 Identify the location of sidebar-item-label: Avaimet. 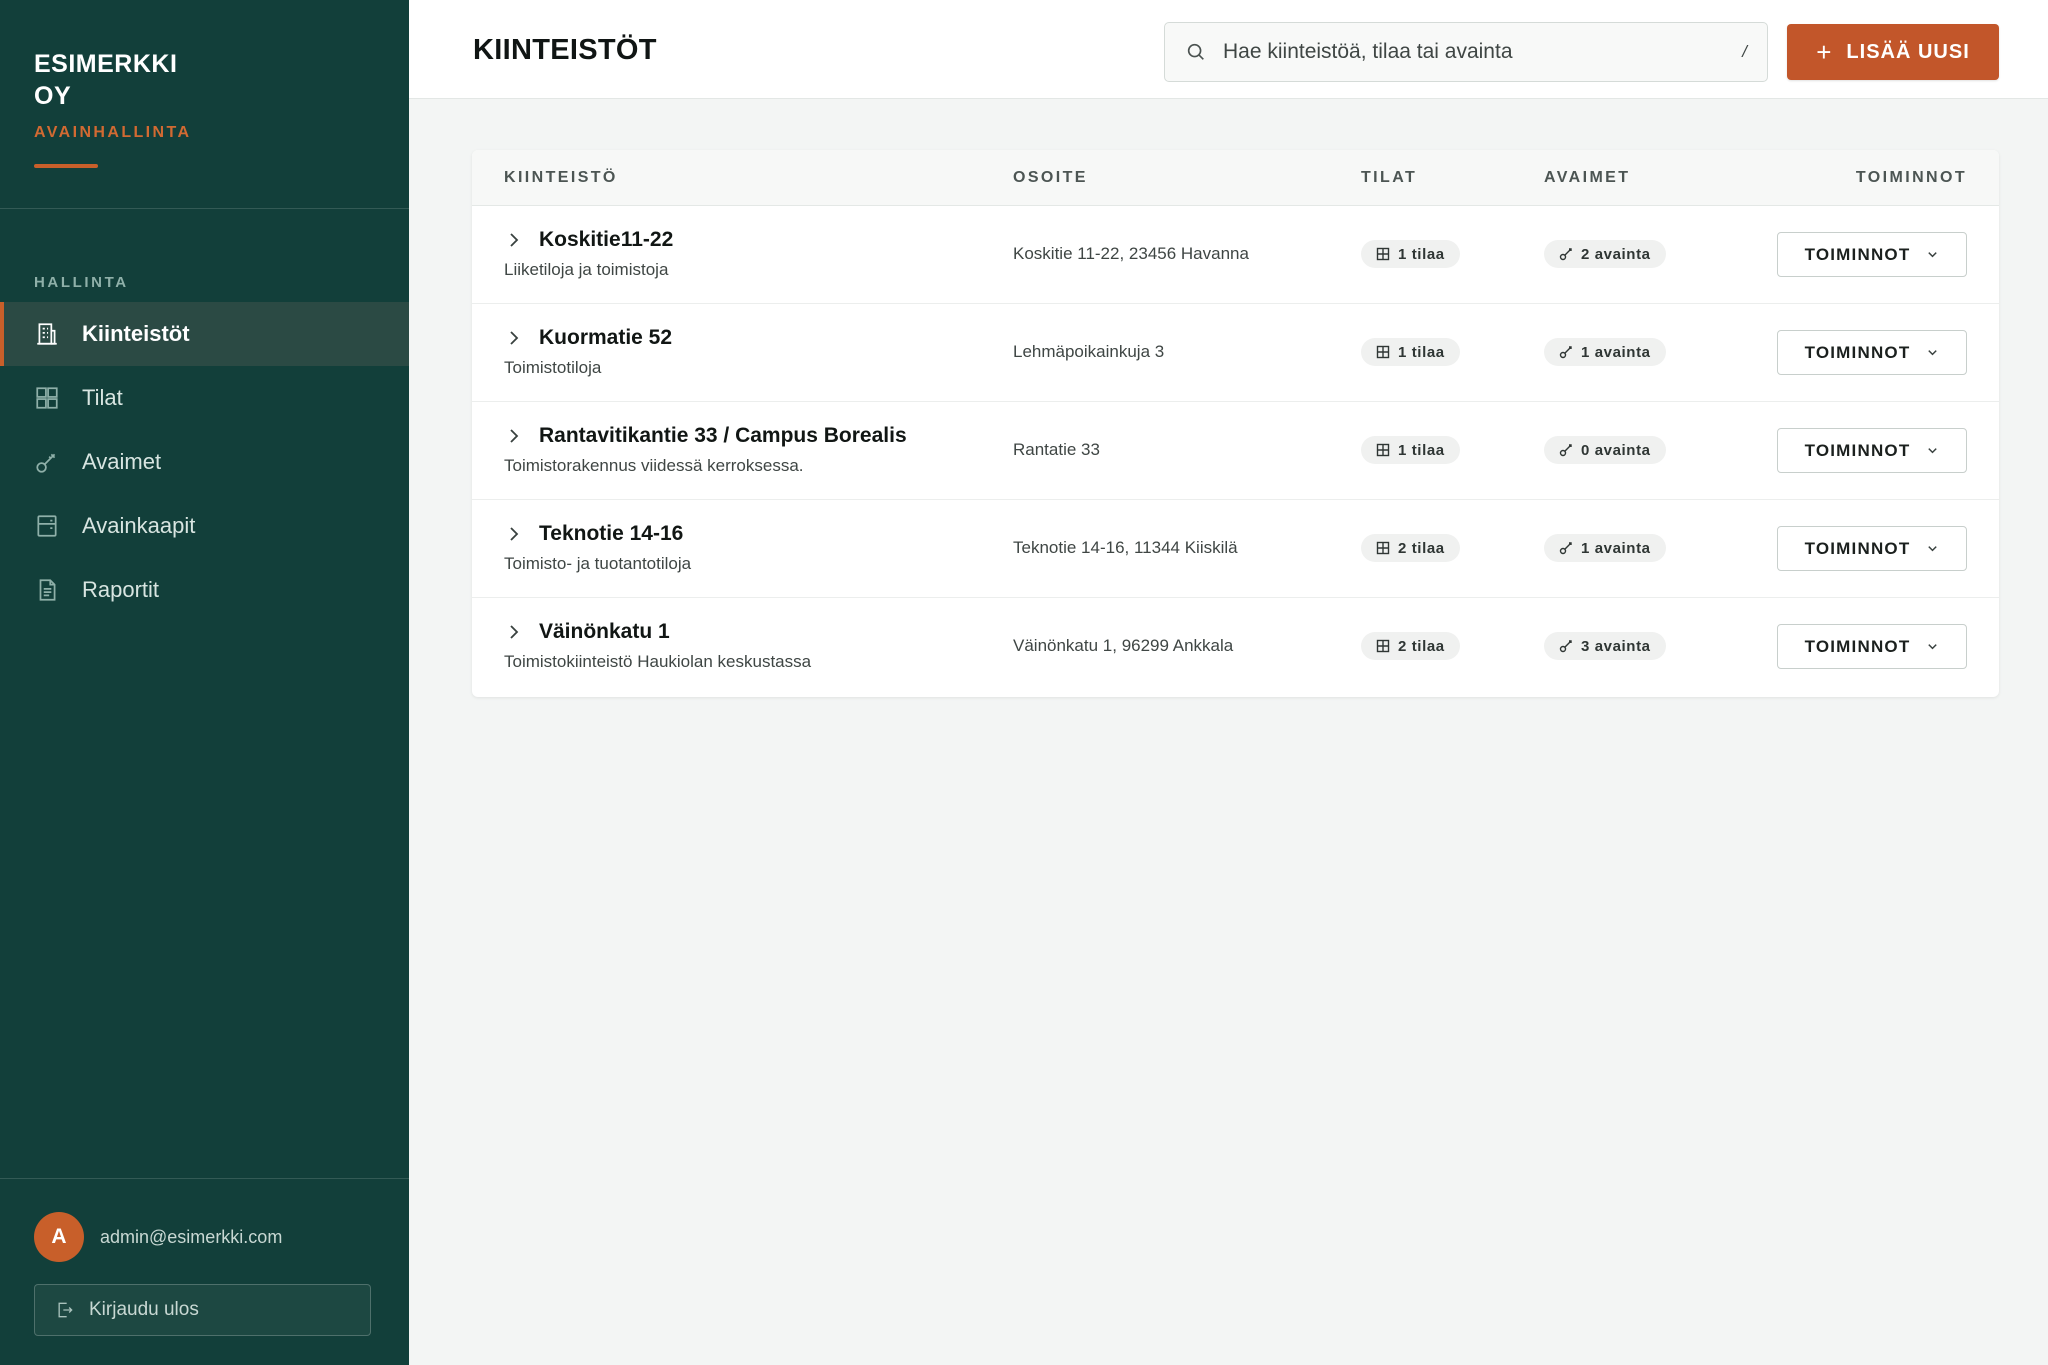
(122, 461).